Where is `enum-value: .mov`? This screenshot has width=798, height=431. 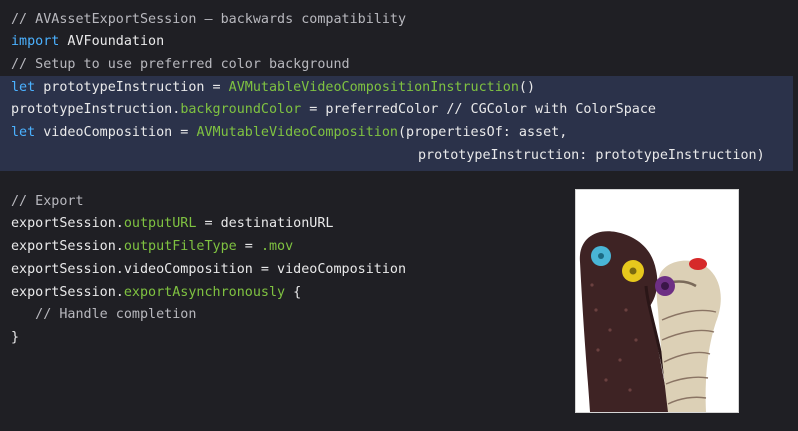
enum-value: .mov is located at coordinates (277, 246).